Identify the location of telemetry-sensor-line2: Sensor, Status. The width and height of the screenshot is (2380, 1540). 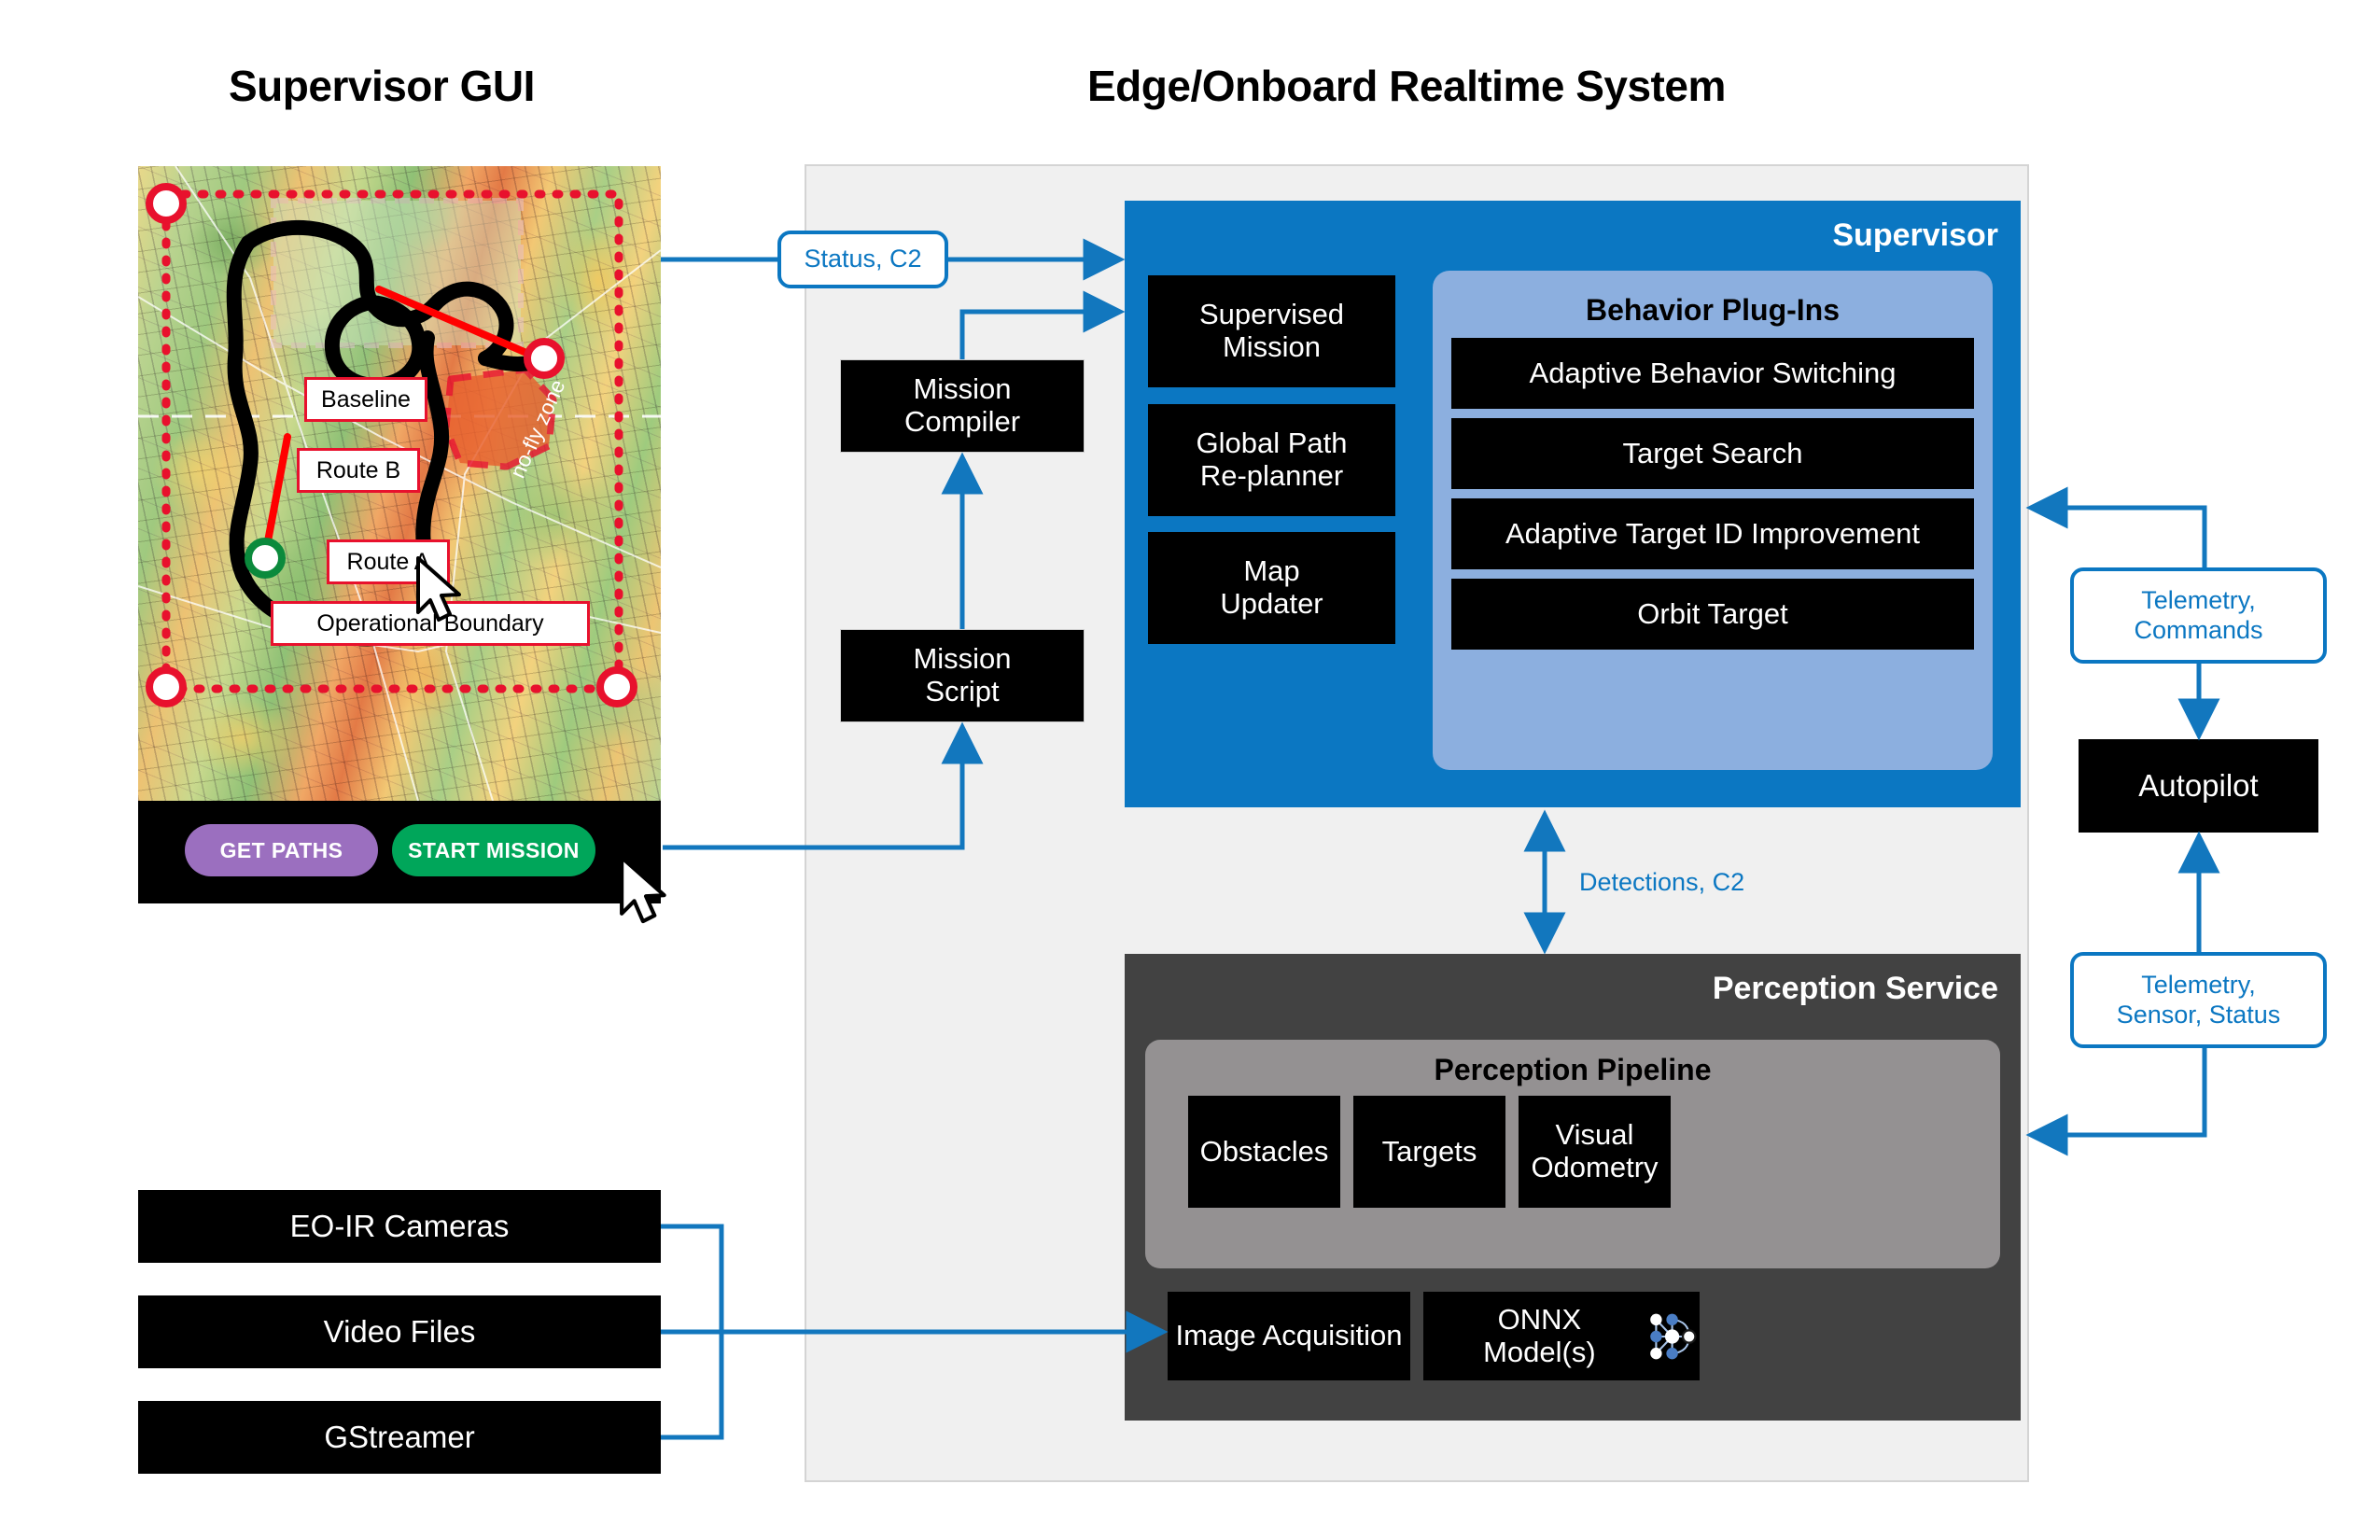
(2198, 1015).